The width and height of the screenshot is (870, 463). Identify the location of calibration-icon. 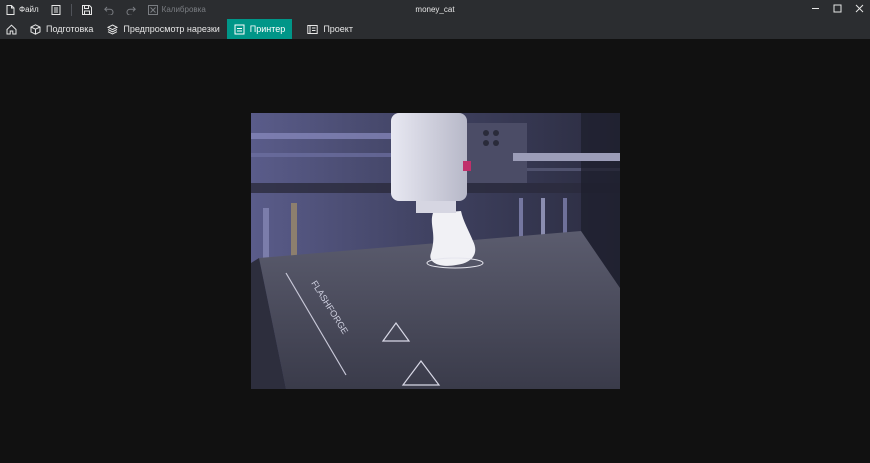
(152, 9).